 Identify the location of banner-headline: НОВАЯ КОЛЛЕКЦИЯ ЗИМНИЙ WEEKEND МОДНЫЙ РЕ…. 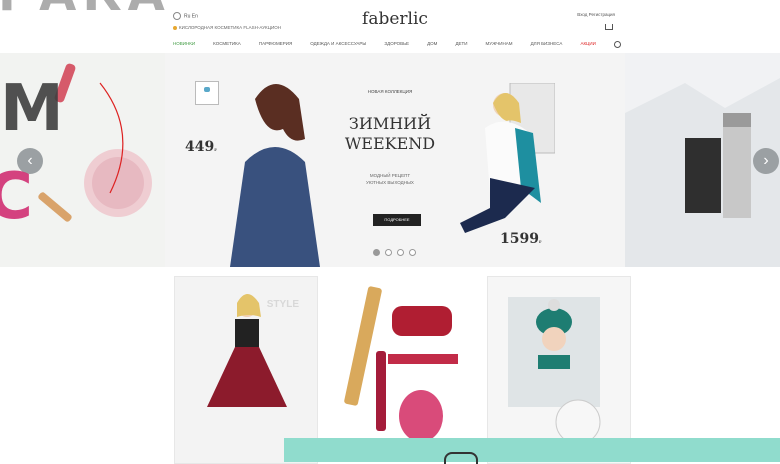
(390, 137).